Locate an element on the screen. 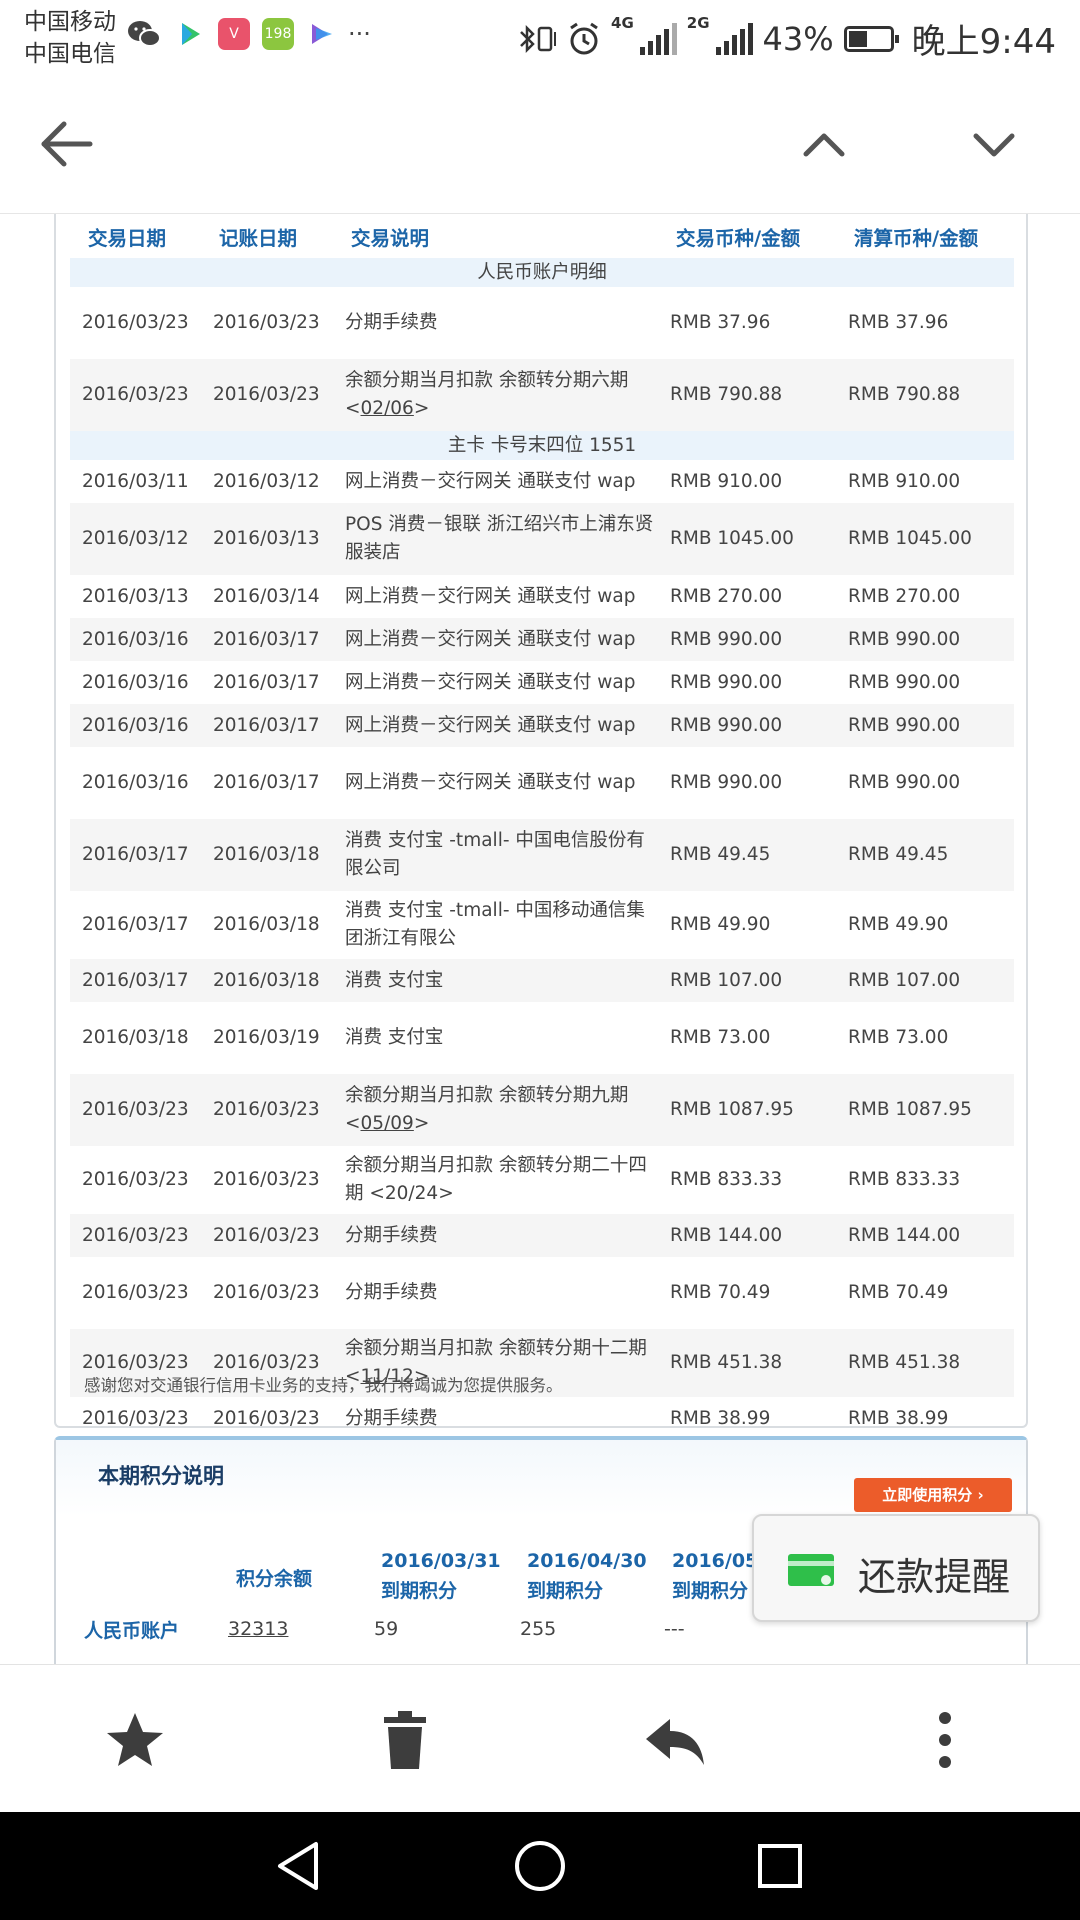 This screenshot has height=1920, width=1080. network-2g: 2G is located at coordinates (698, 23).